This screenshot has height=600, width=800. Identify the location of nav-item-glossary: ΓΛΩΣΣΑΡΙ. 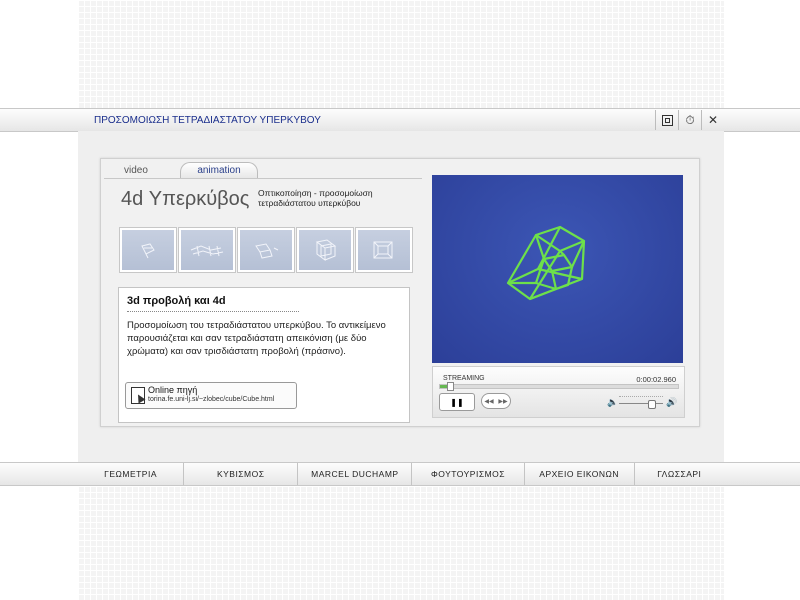
(679, 474).